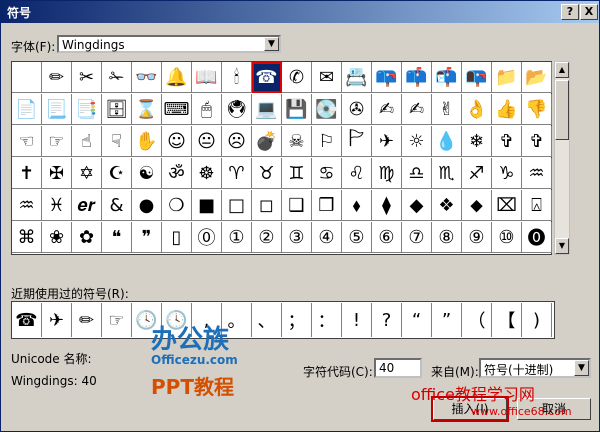 The image size is (600, 432). Describe the element at coordinates (477, 109) in the screenshot. I see `symbol-cell: 👌` at that location.